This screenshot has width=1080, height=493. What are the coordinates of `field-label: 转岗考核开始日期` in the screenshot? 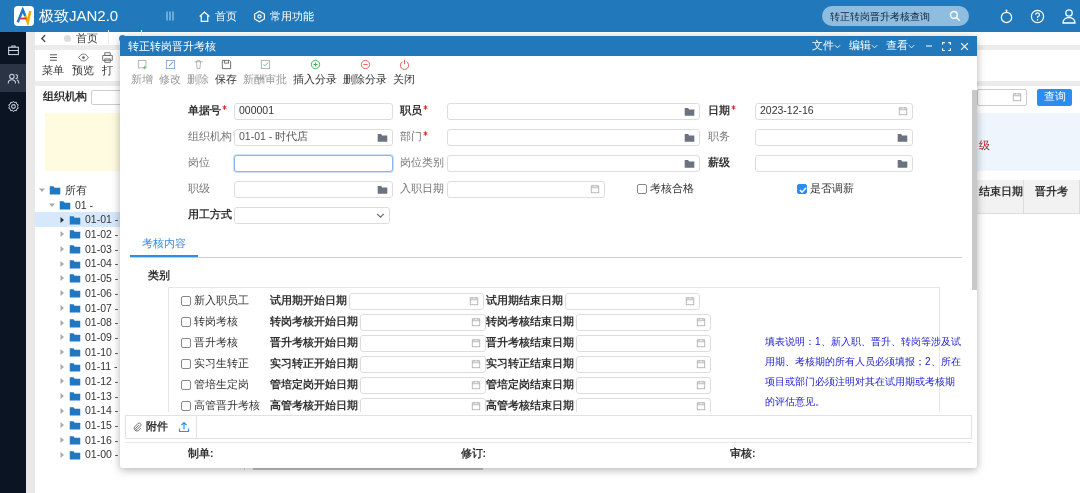 It's located at (314, 322).